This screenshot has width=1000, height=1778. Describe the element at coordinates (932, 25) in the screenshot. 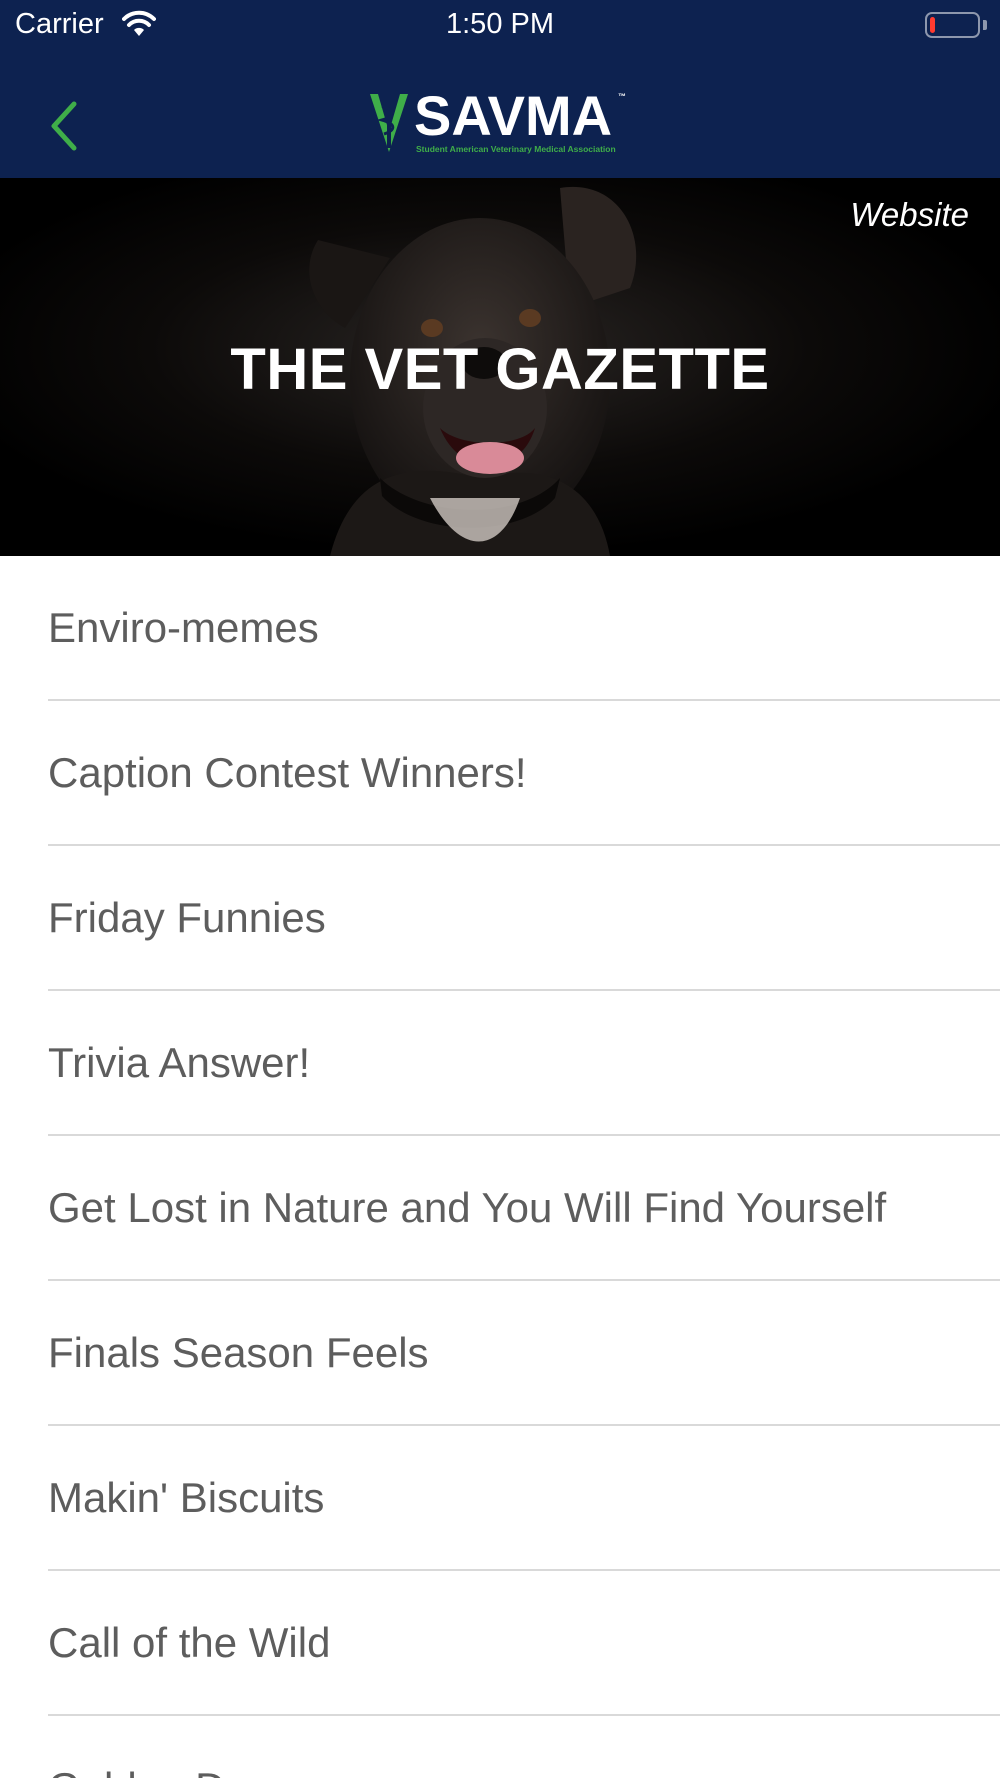

I see `battery-level` at that location.